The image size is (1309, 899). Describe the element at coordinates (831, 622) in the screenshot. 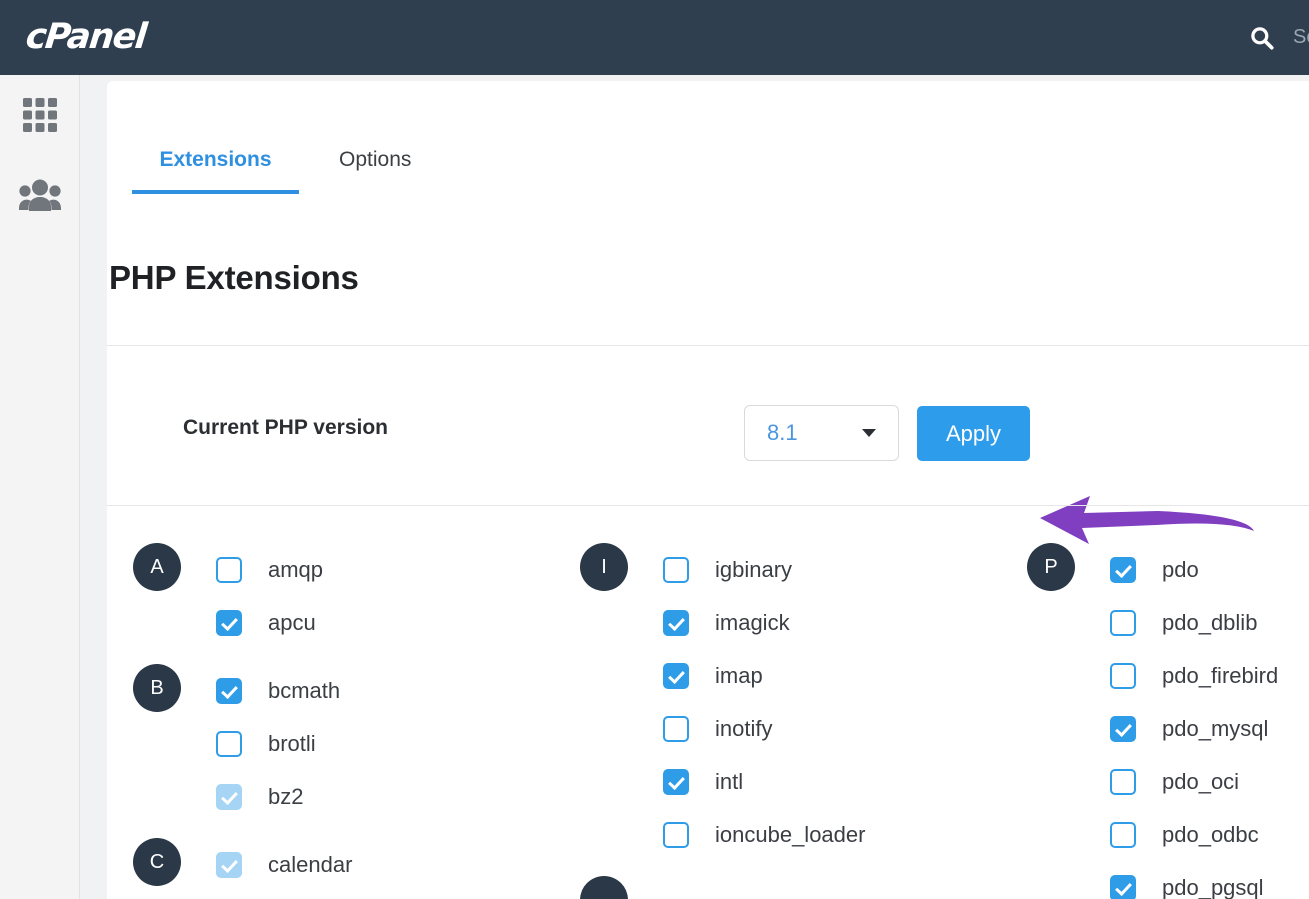

I see `extension-row-imagick: imagick` at that location.